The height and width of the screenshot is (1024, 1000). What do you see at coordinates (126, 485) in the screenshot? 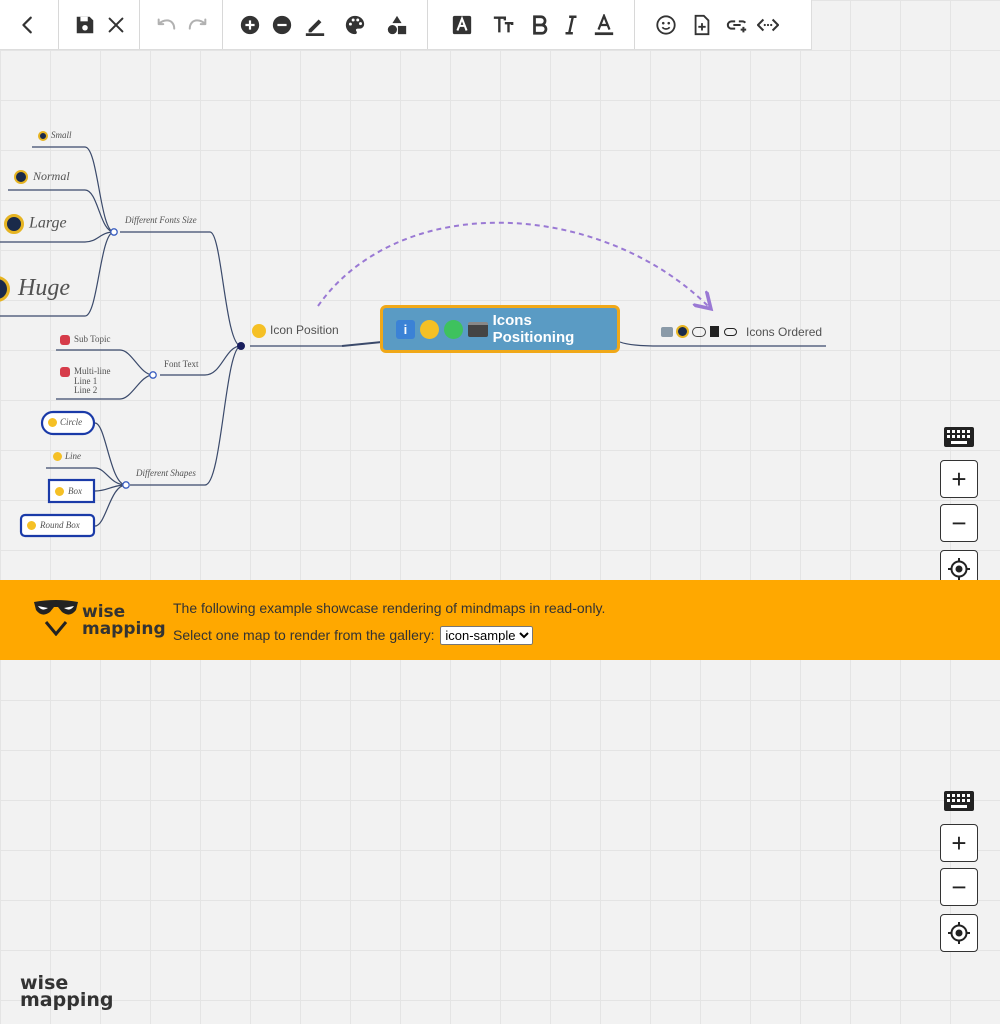
I see `connector-dot` at bounding box center [126, 485].